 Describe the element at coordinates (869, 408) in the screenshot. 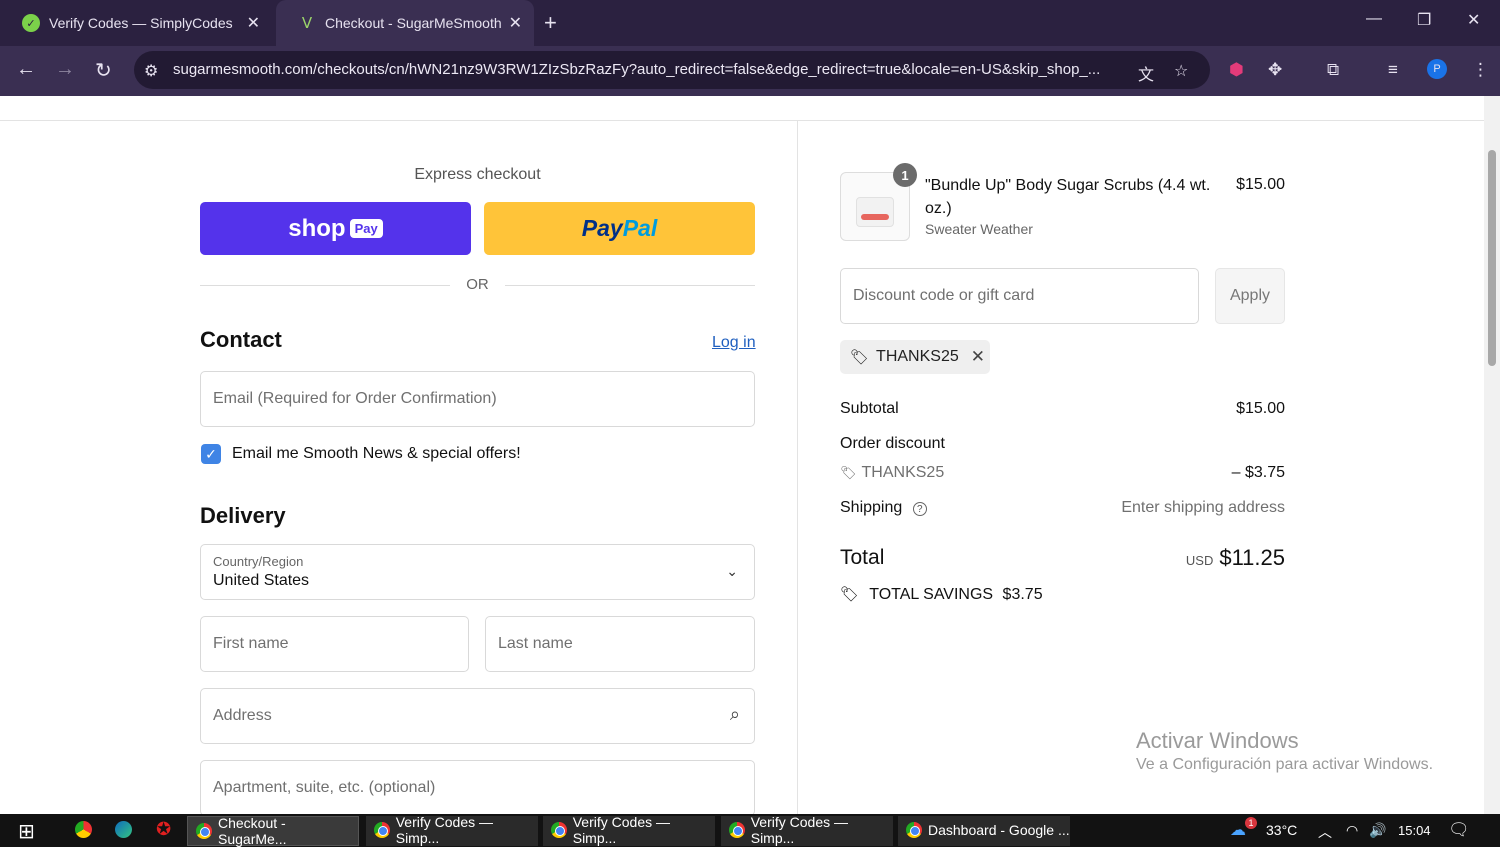

I see `subtotal-label: Subtotal` at that location.